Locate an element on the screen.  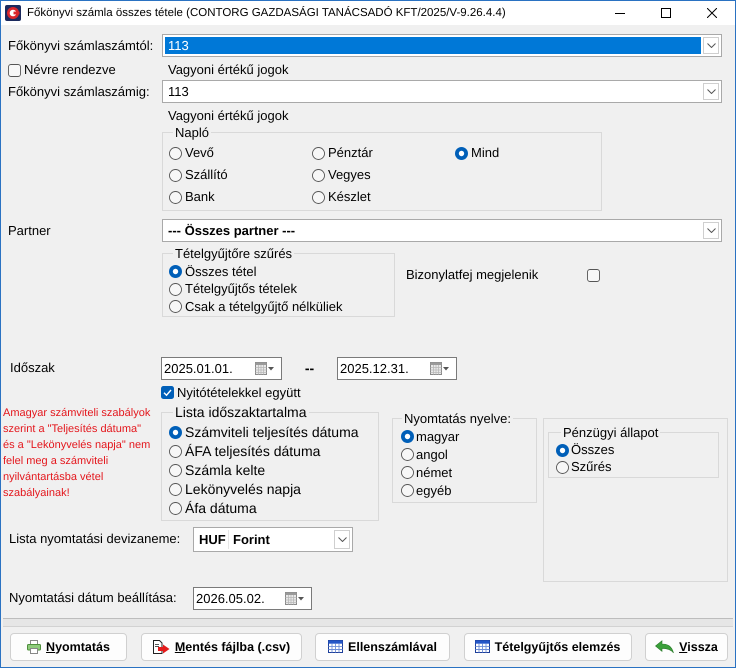
checkbox-label: Nyitótételekkel együtt is located at coordinates (239, 392).